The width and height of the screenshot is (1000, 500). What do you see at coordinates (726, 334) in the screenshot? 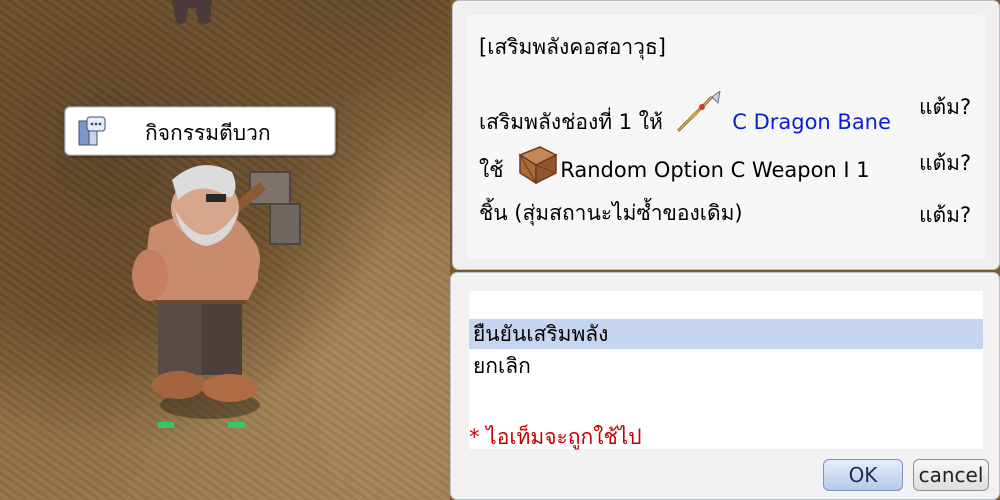
I see `menu-option-confirm: ยืนยันเสริมพลัง` at bounding box center [726, 334].